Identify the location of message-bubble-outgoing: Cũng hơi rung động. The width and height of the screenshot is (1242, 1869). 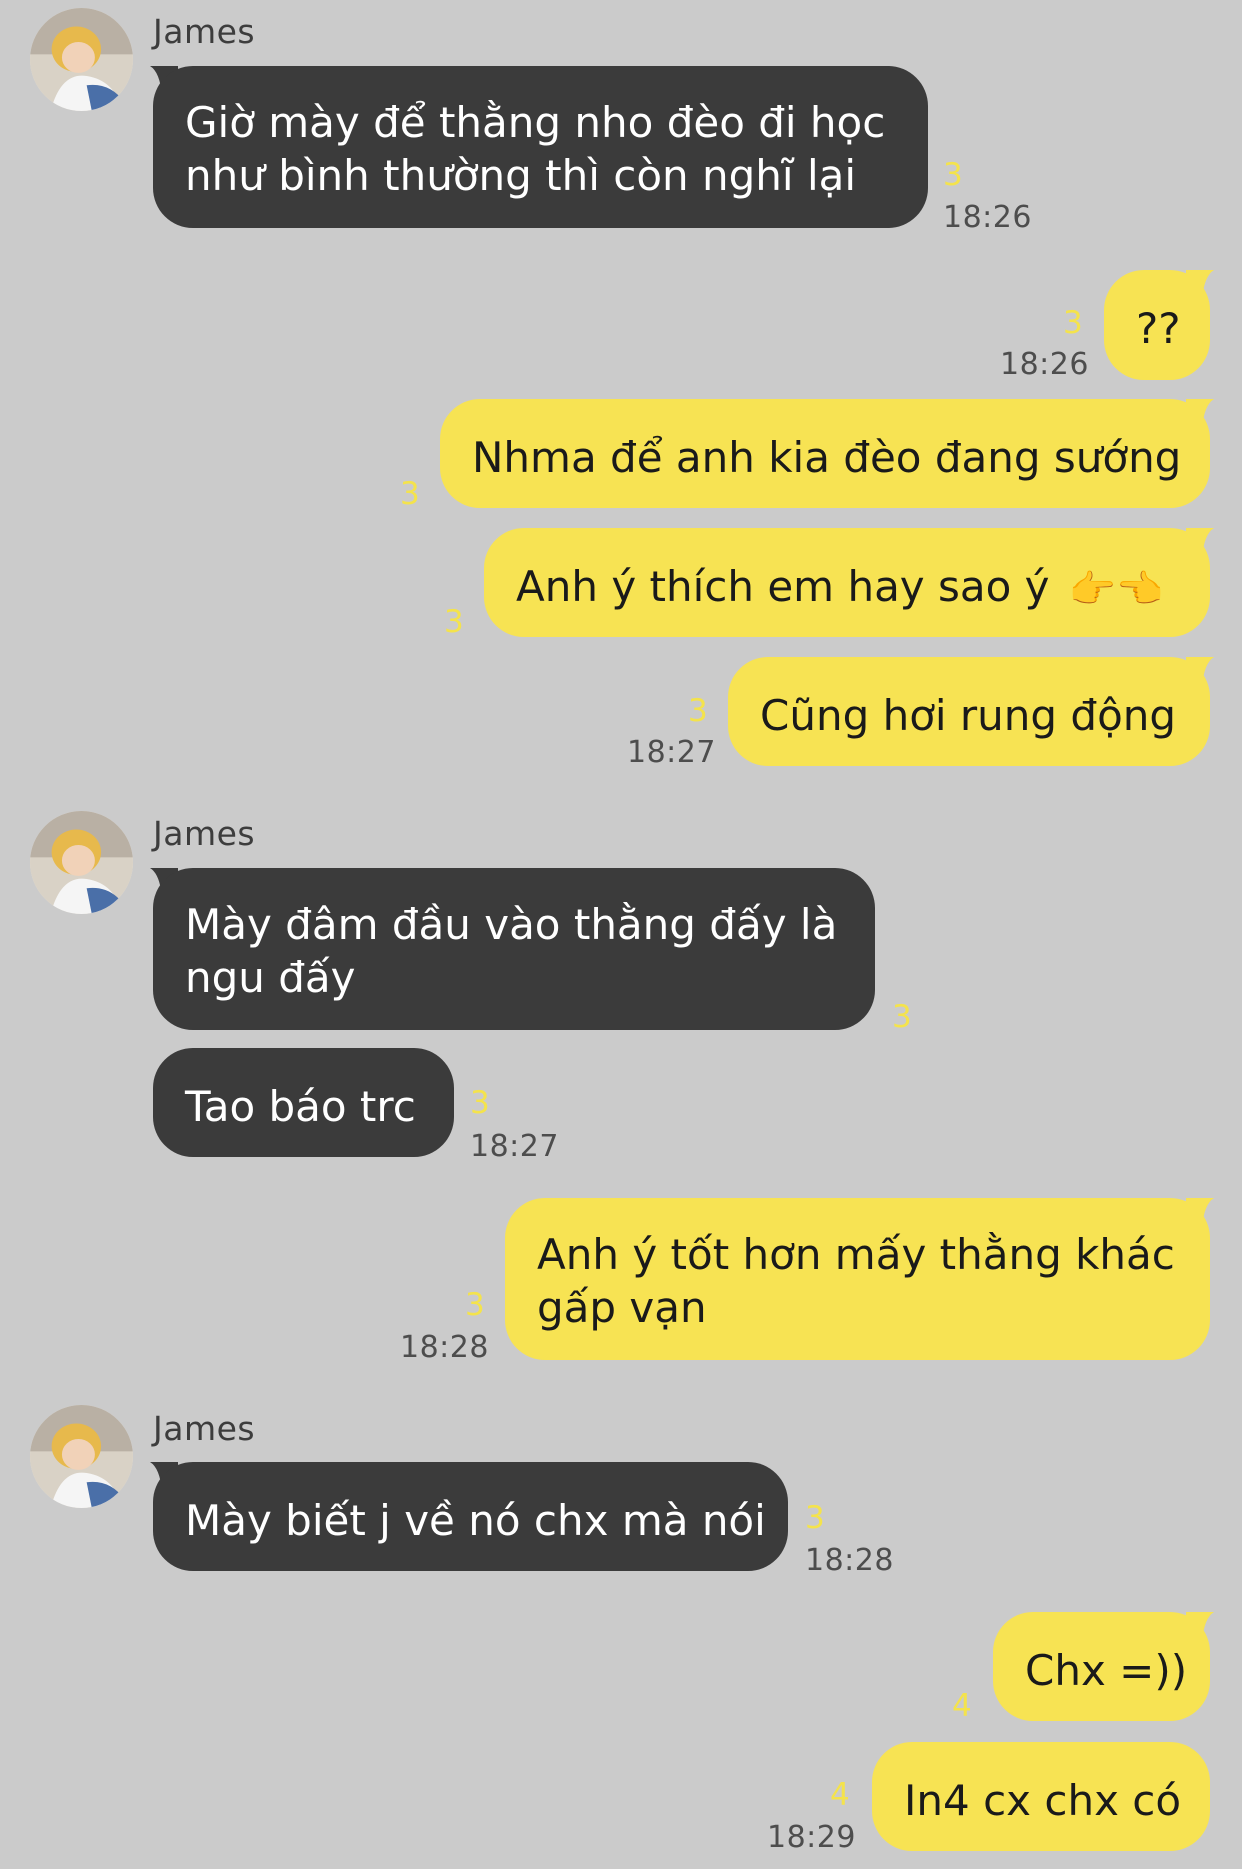
(969, 711).